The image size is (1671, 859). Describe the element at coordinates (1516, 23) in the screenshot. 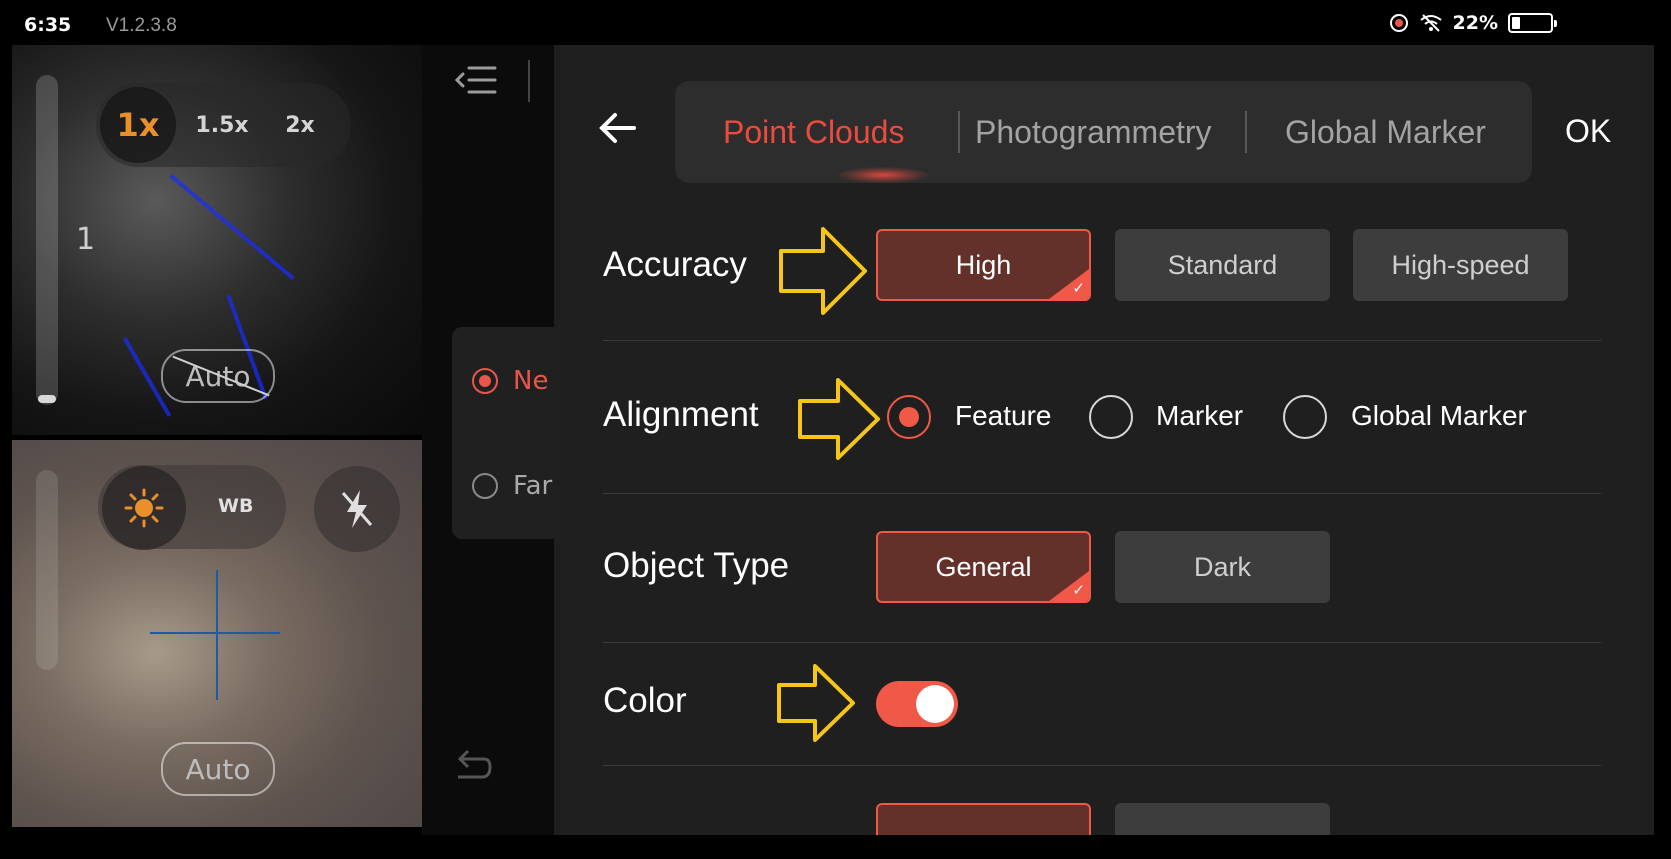

I see `battery-level` at that location.